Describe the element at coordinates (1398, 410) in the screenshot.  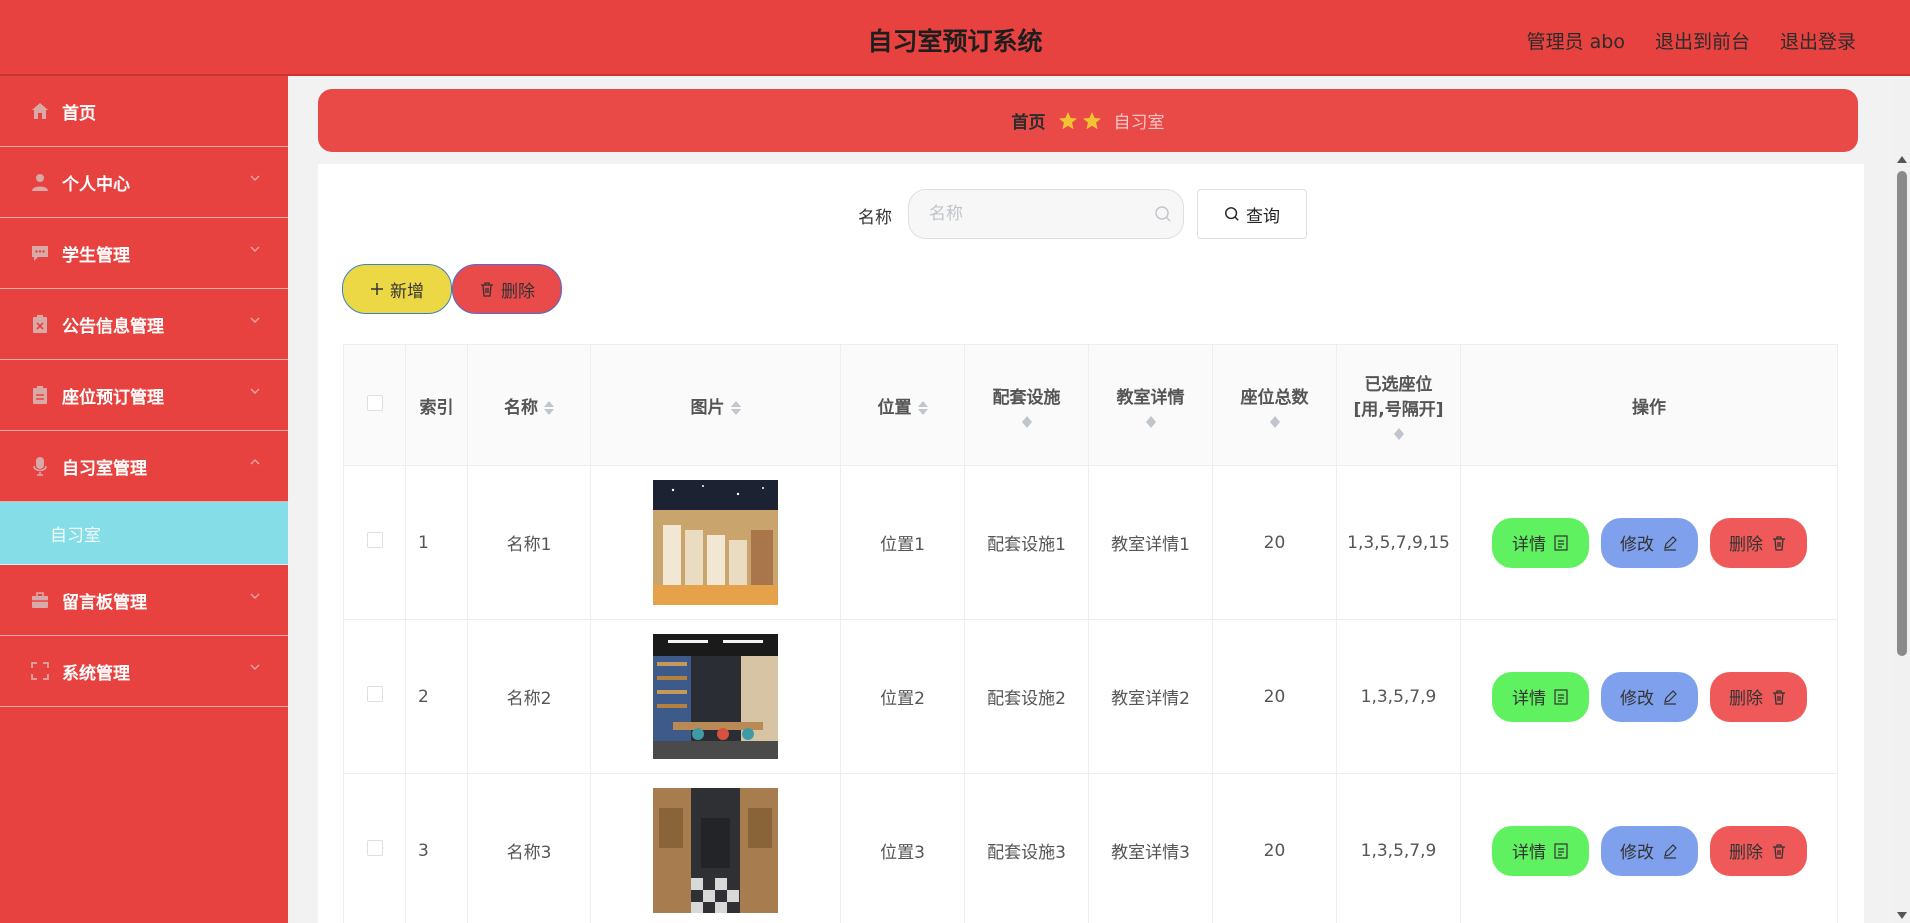
I see `header-label-note: [用,号隔开]` at that location.